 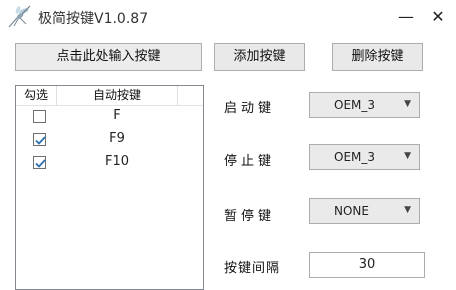 I want to click on interval-label: 按键间隔, so click(x=252, y=268).